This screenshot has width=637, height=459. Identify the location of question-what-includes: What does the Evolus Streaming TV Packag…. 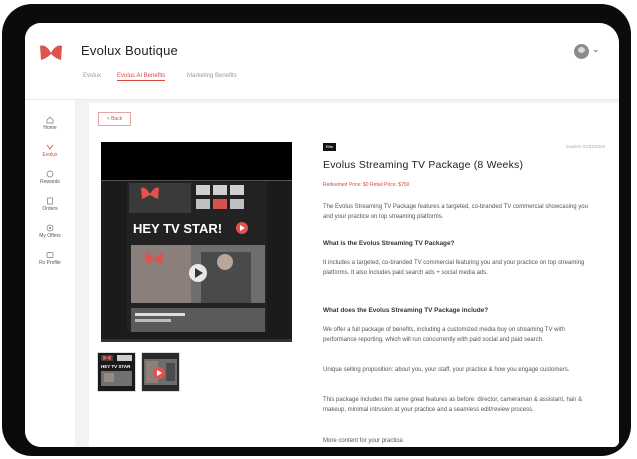
(406, 310).